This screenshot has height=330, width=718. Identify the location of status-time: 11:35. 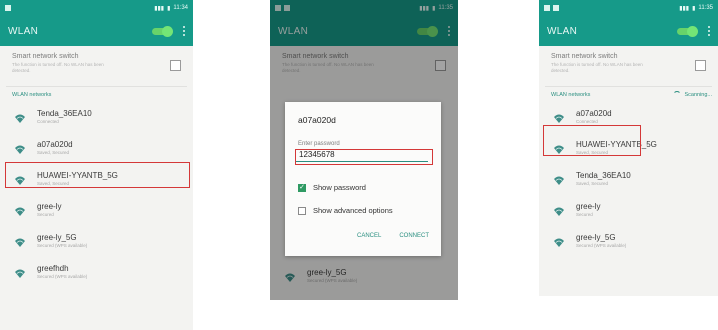
(705, 8).